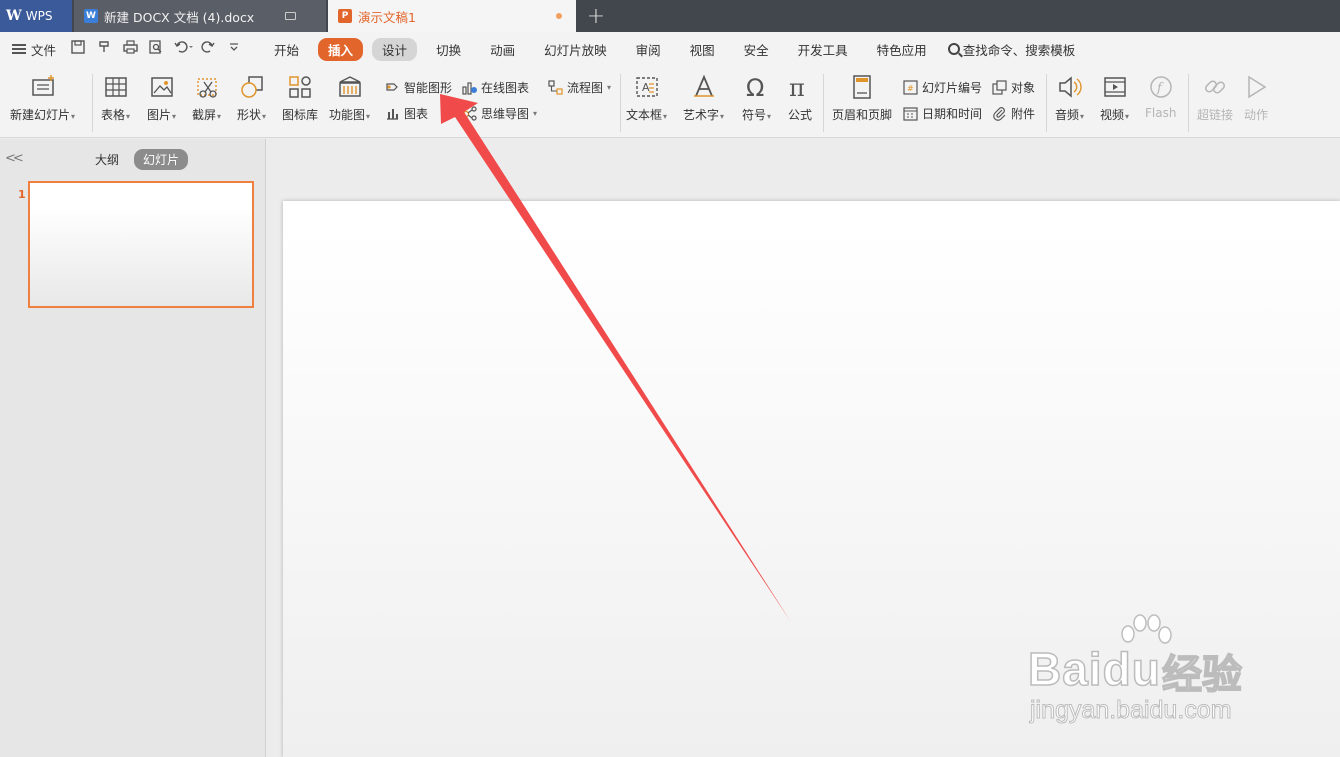 The height and width of the screenshot is (757, 1340). I want to click on shape-icon, so click(252, 87).